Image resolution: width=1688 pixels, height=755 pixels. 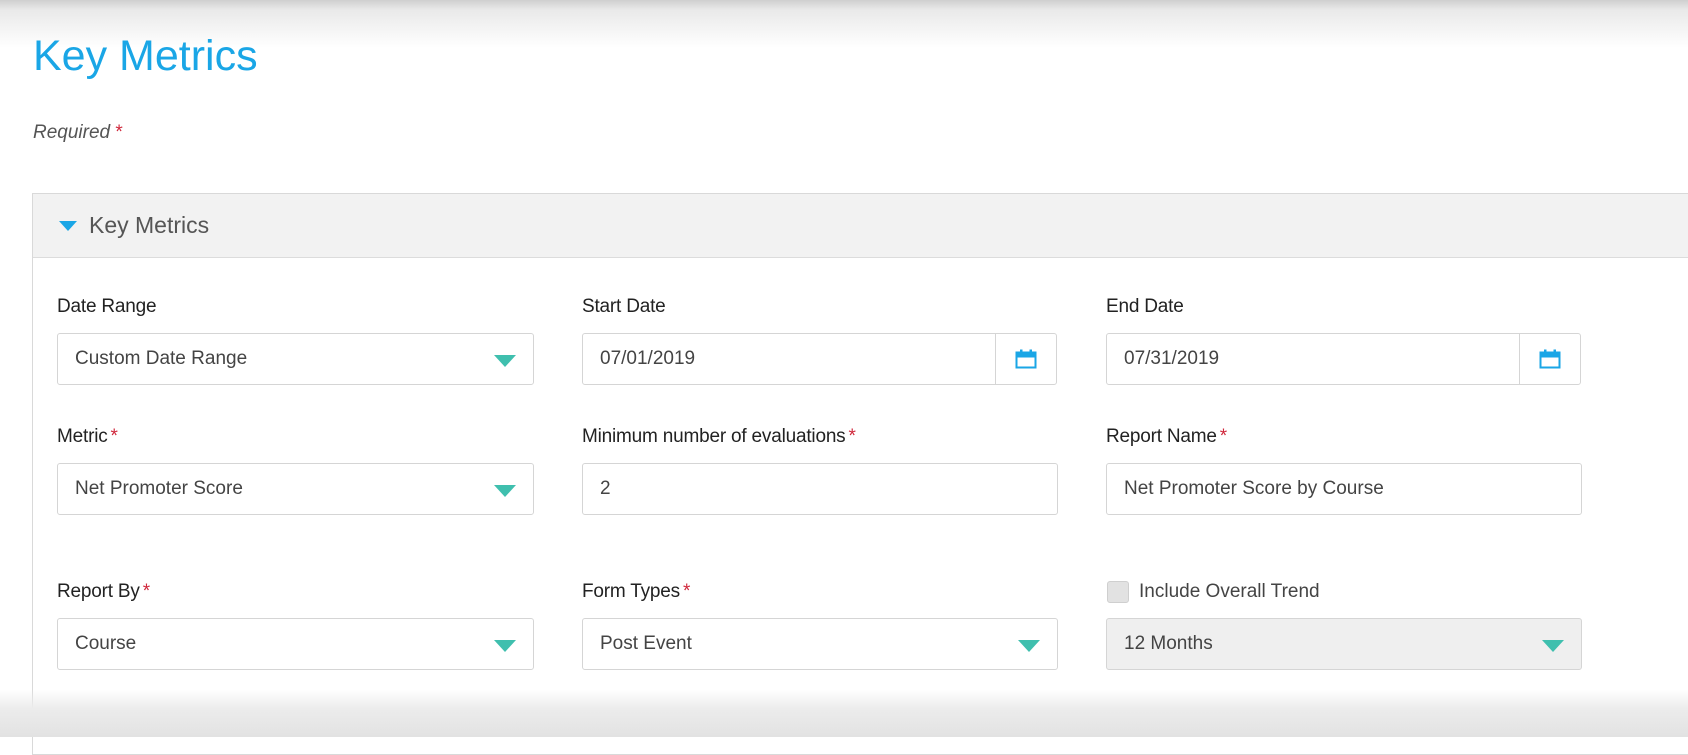 I want to click on include-overall-trend-label: Include Overall Trend, so click(x=1229, y=591).